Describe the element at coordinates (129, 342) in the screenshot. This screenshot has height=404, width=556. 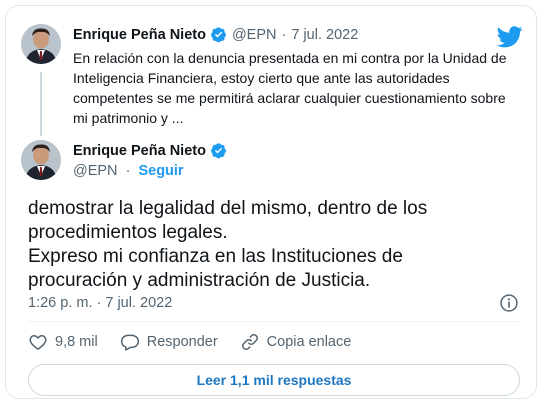
I see `reply-bubble-icon` at that location.